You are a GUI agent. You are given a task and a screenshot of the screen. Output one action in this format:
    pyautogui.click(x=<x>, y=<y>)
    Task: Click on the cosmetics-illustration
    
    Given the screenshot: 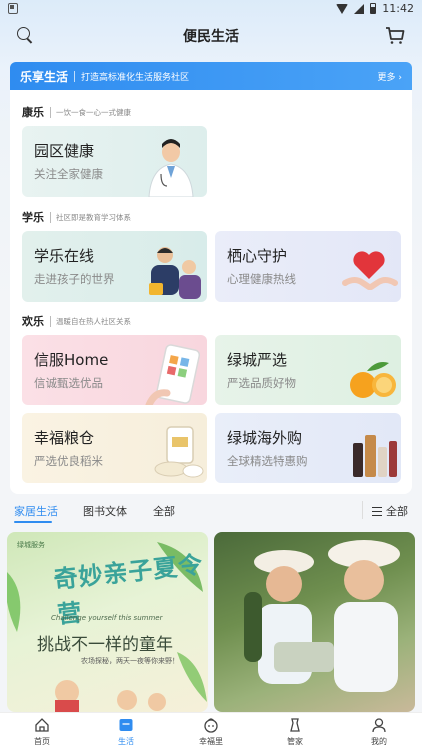 What is the action you would take?
    pyautogui.click(x=375, y=456)
    